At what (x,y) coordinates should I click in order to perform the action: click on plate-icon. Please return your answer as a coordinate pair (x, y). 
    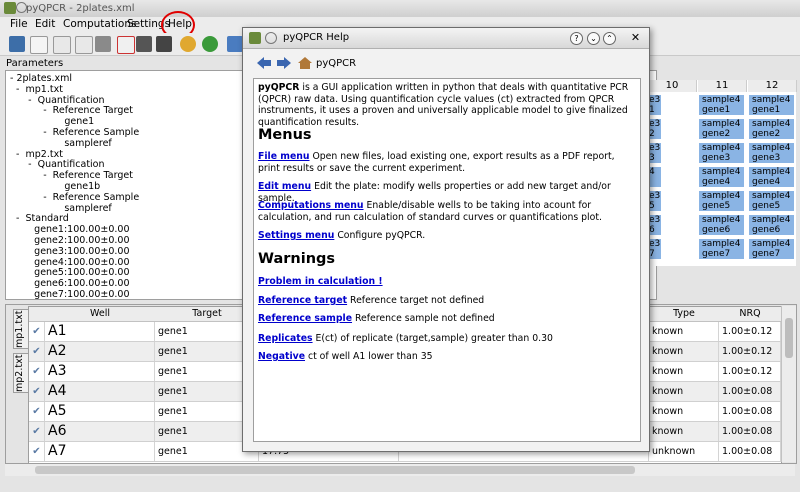
    Looking at the image, I should click on (235, 44).